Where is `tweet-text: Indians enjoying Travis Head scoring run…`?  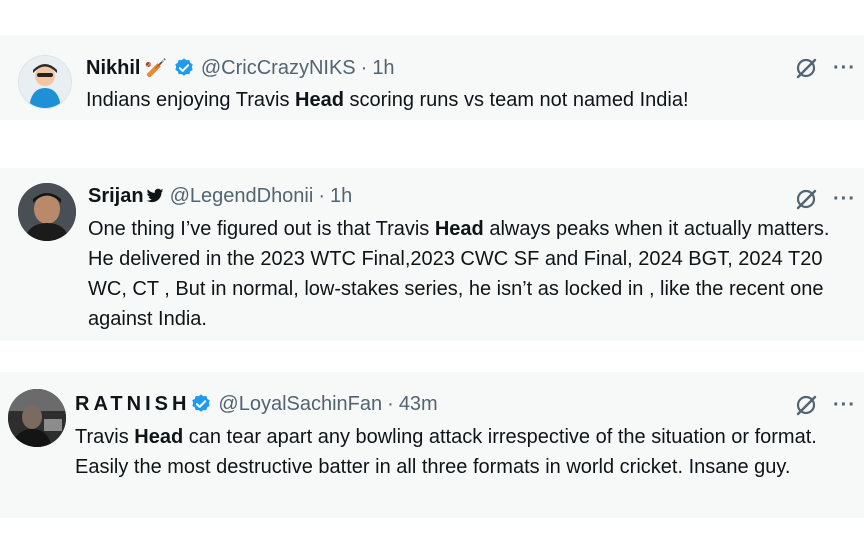 tweet-text: Indians enjoying Travis Head scoring run… is located at coordinates (387, 100).